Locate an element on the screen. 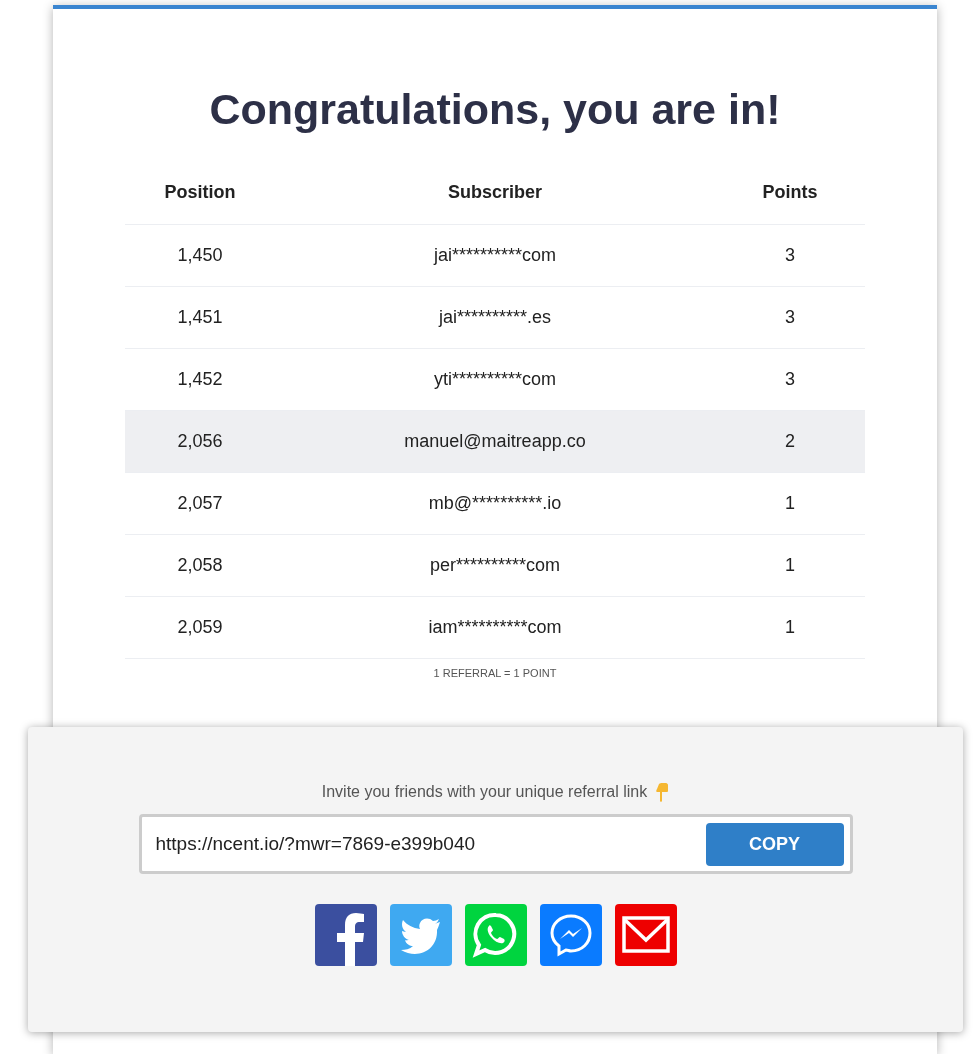  column-header: Points is located at coordinates (790, 198).